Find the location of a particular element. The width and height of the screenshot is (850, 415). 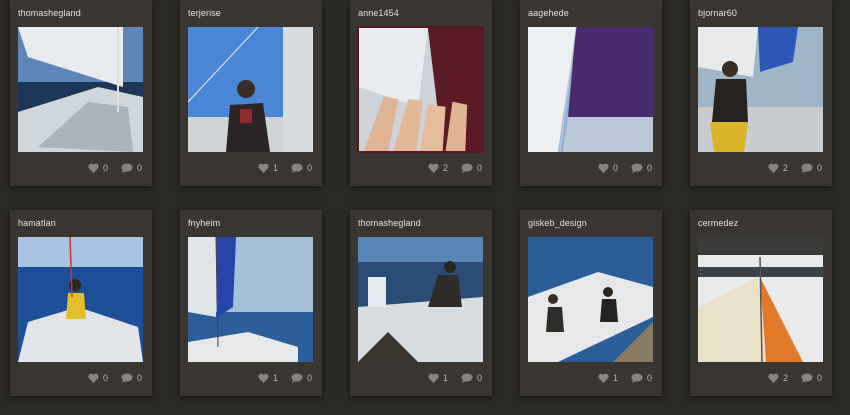

photo-card: cermedez 2 0 is located at coordinates (761, 303).